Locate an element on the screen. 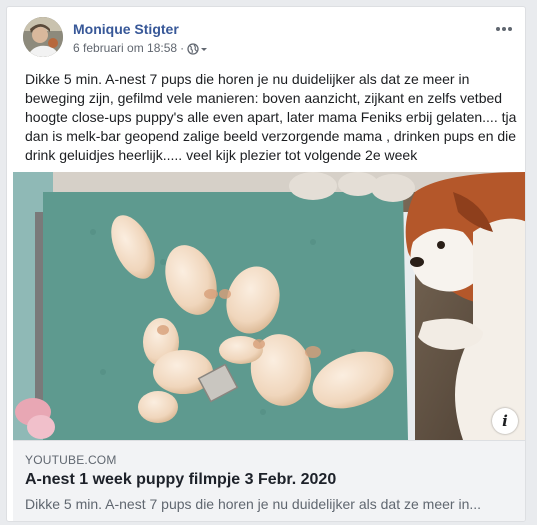 The width and height of the screenshot is (537, 525). post-header: Monique Stigter 6 februari om 18:58 · is located at coordinates (267, 38).